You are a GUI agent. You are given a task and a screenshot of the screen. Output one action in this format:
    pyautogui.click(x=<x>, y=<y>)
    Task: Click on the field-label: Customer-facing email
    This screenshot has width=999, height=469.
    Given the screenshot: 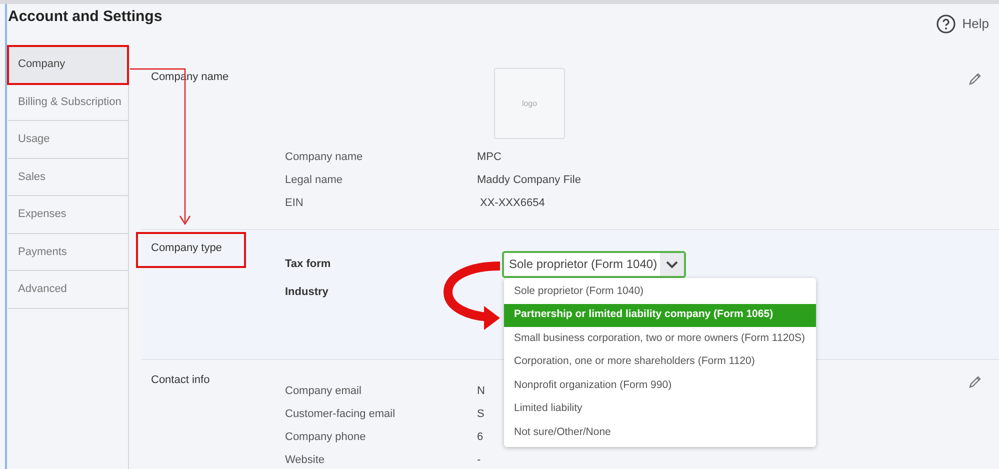 What is the action you would take?
    pyautogui.click(x=340, y=414)
    